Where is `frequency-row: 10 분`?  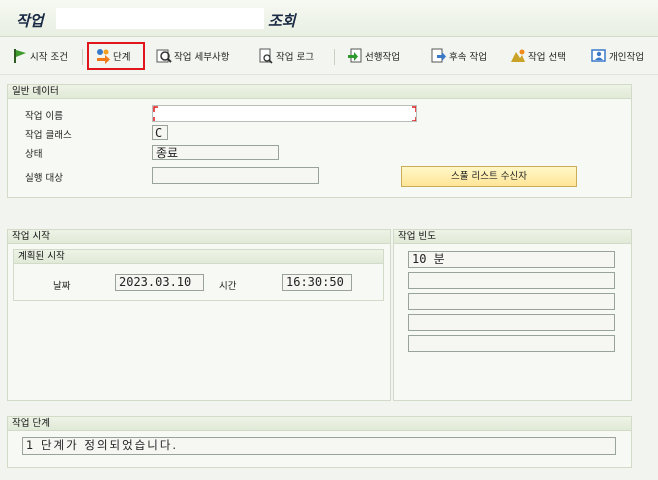
frequency-row: 10 분 is located at coordinates (511, 259).